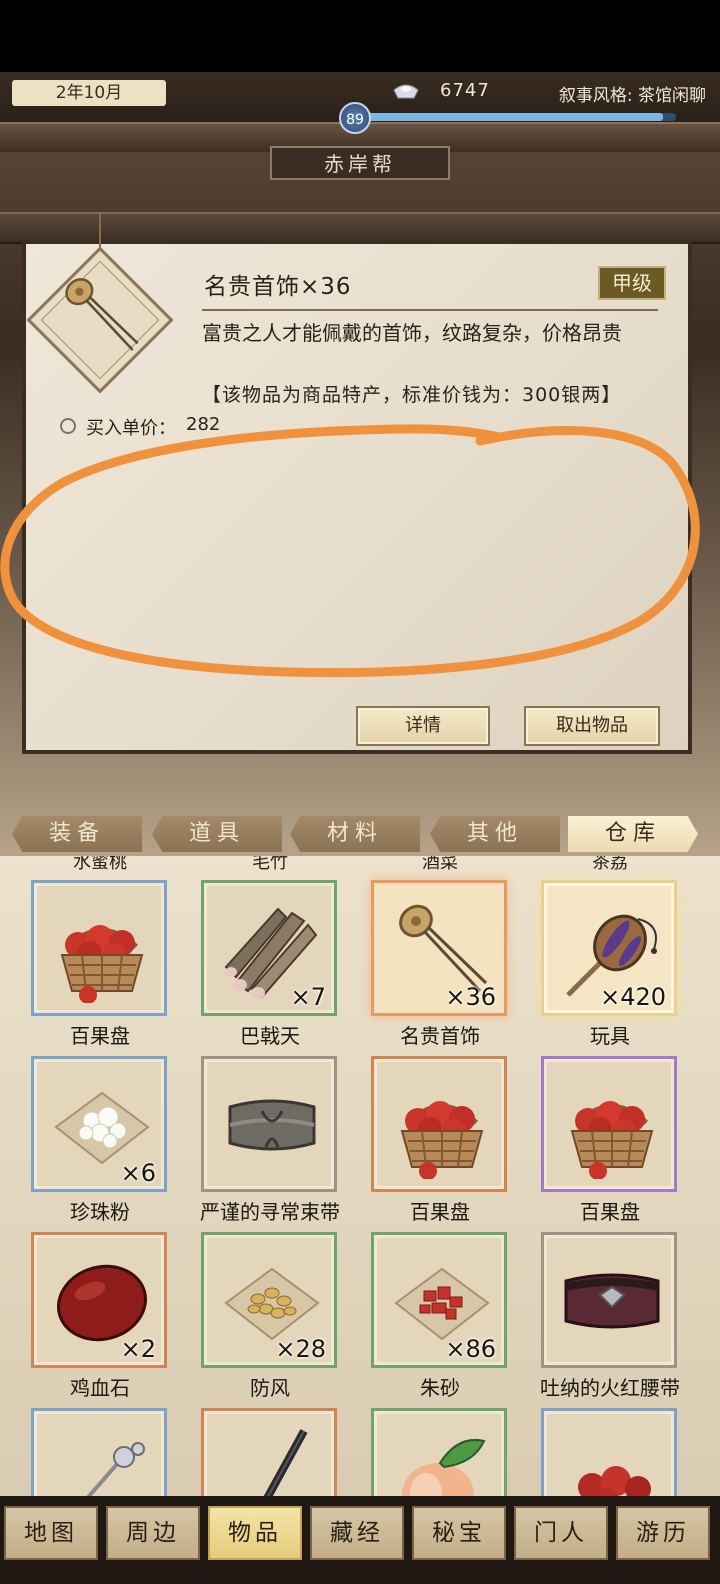  What do you see at coordinates (51, 1533) in the screenshot?
I see `nav-map: 地图` at bounding box center [51, 1533].